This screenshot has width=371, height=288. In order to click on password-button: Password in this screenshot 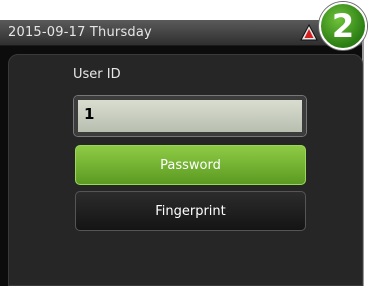, I will do `click(190, 165)`.